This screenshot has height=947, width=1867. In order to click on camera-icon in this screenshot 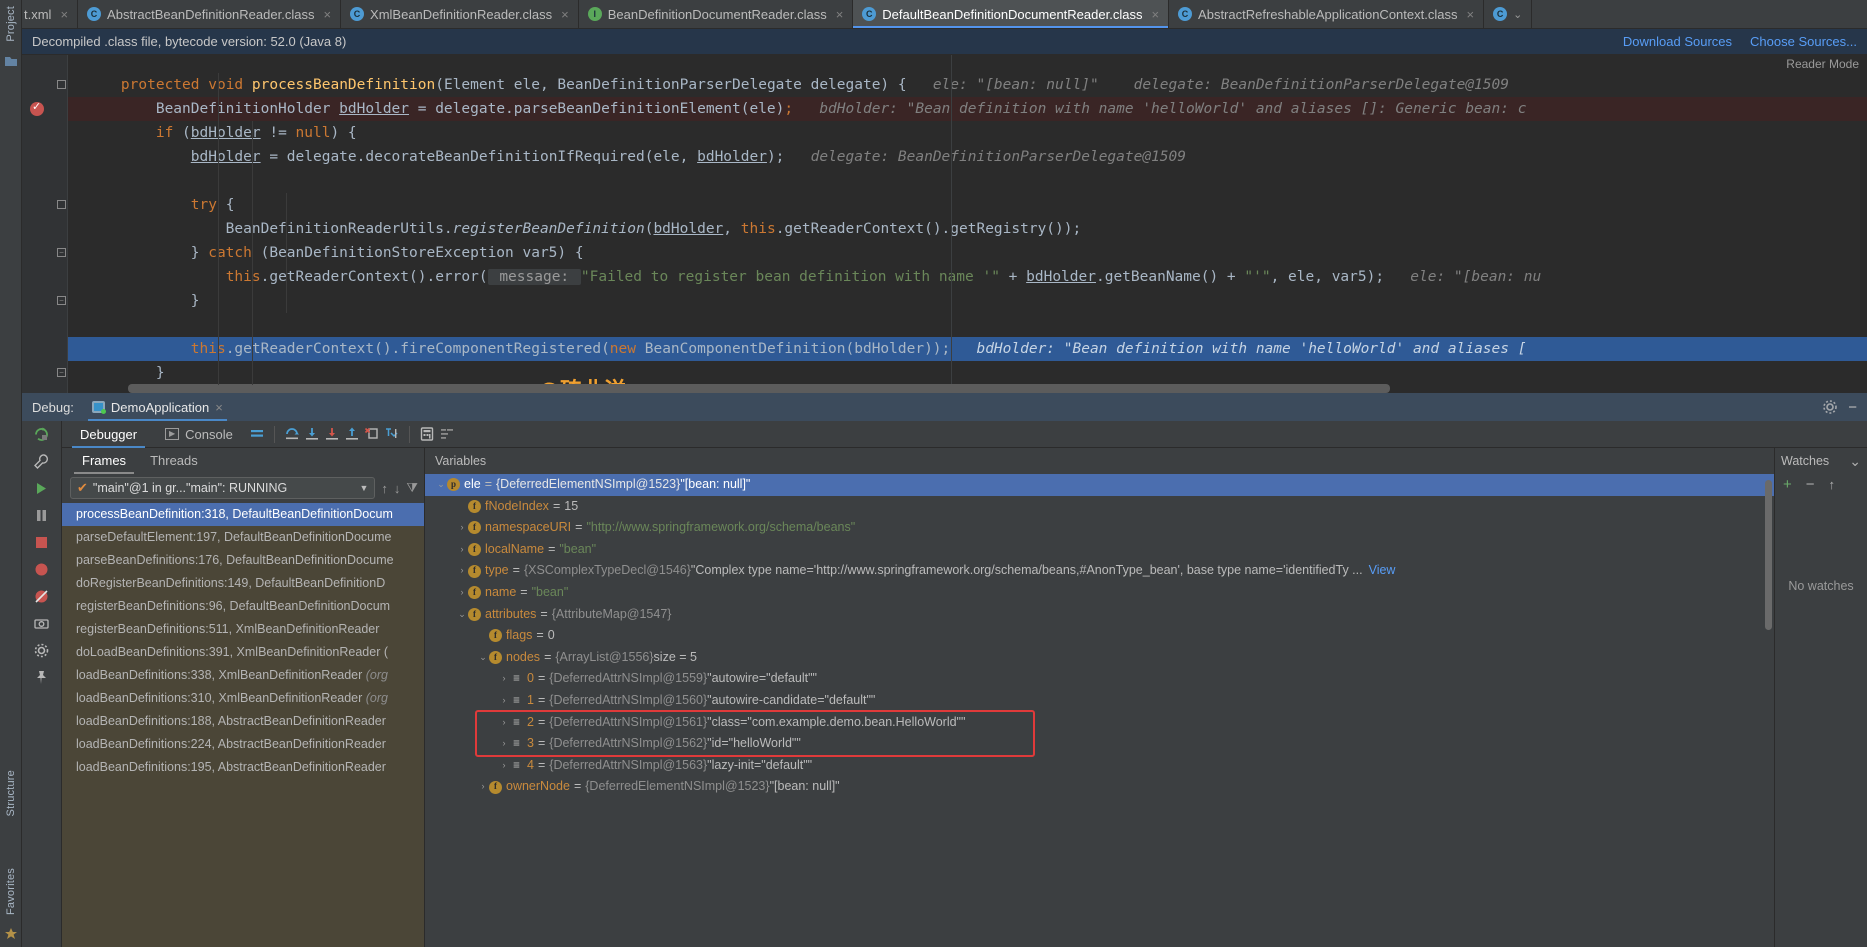, I will do `click(42, 623)`.